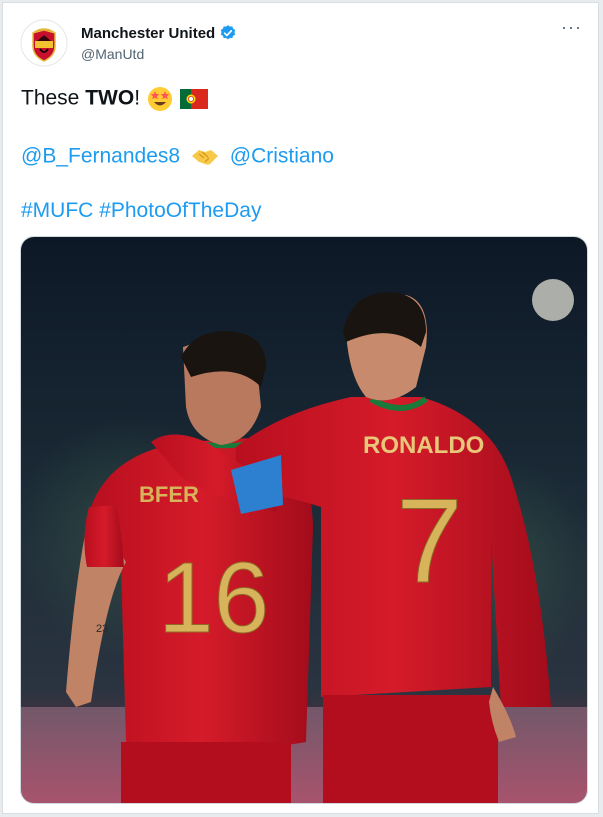 Image resolution: width=603 pixels, height=817 pixels. What do you see at coordinates (571, 27) in the screenshot?
I see `more-options-icon: ···` at bounding box center [571, 27].